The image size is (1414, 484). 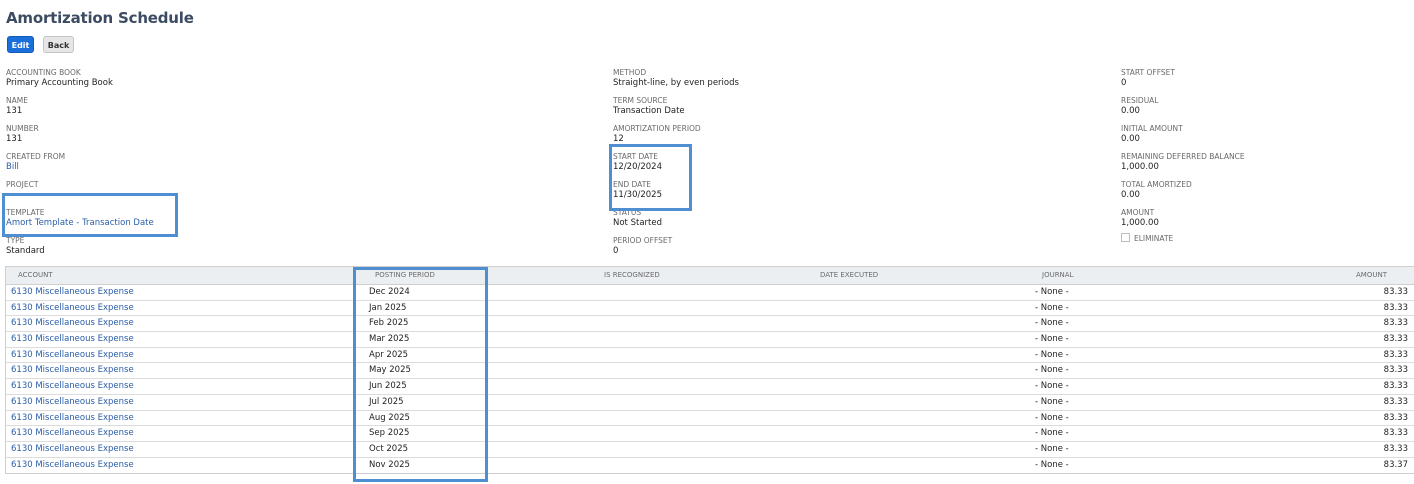 I want to click on field-label: ACCOUNTING BOOK, so click(x=43, y=72).